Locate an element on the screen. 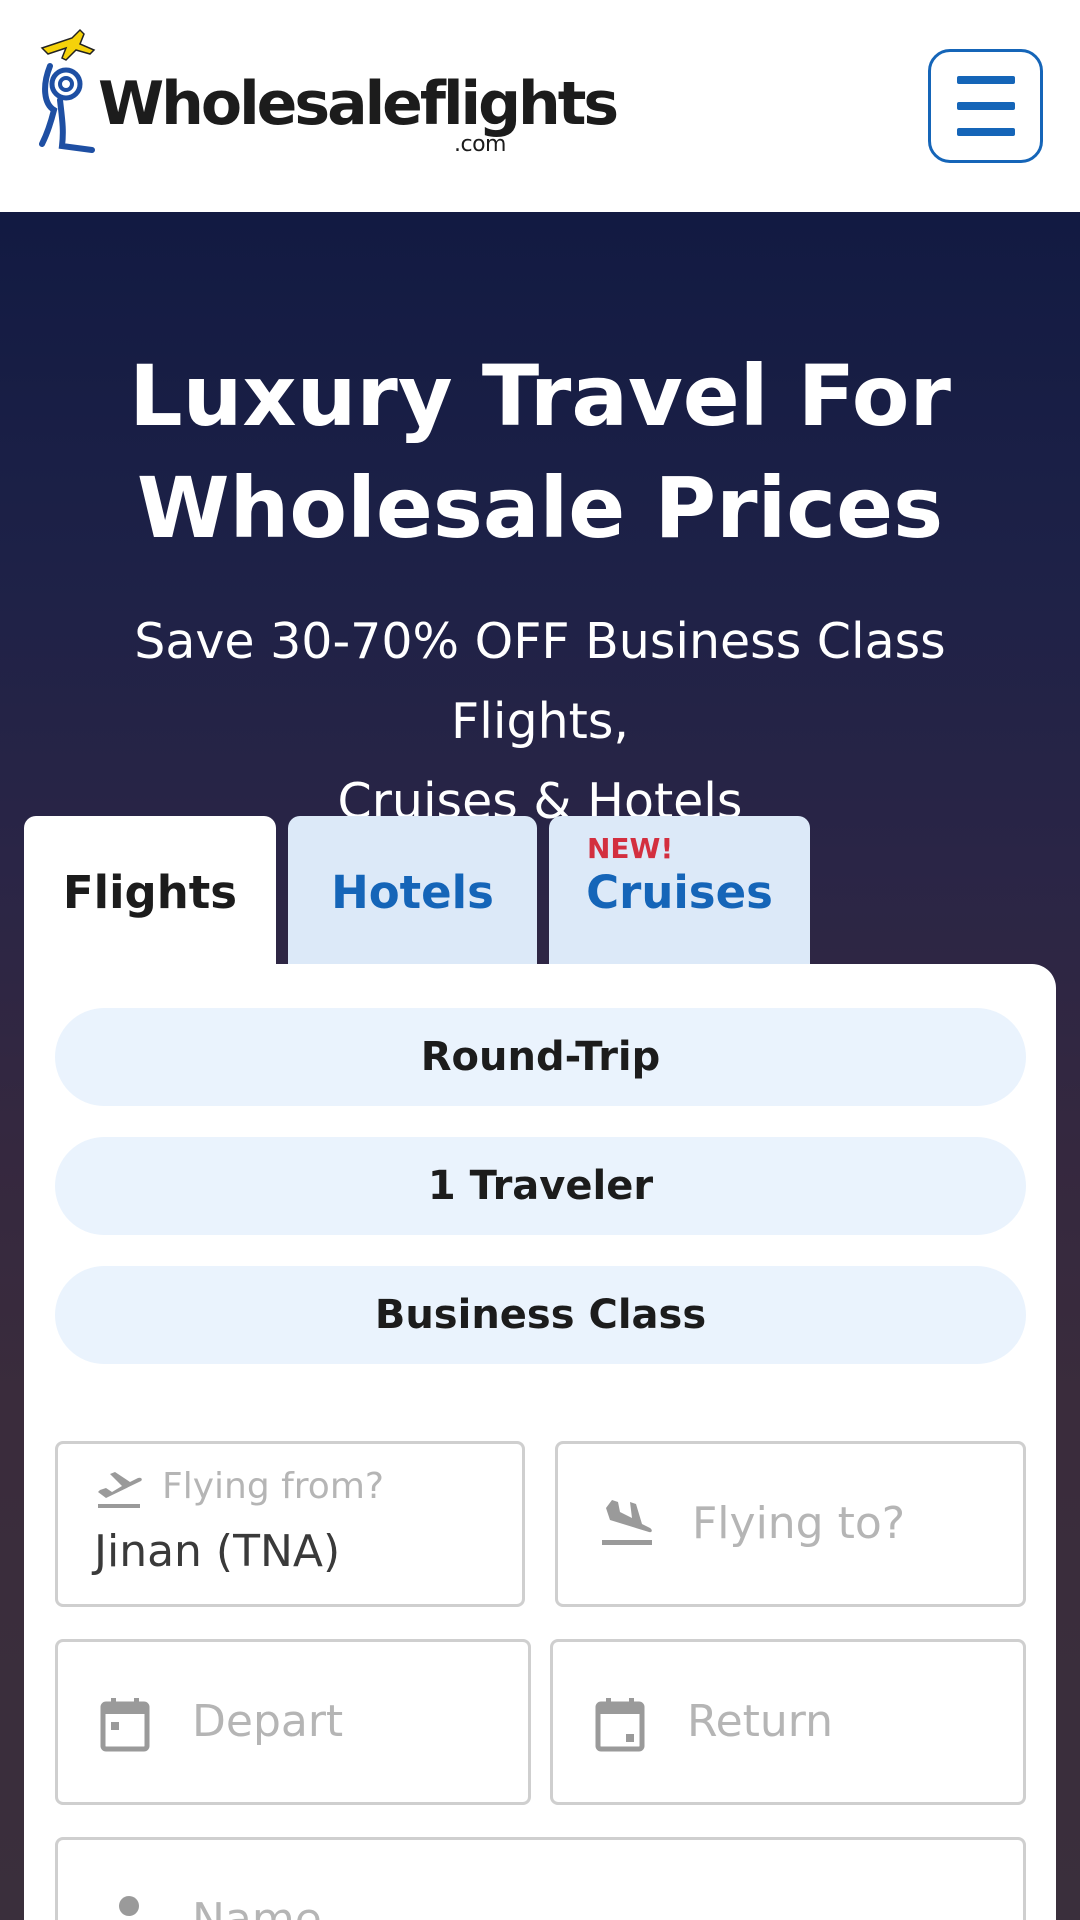  landing-icon is located at coordinates (627, 1522).